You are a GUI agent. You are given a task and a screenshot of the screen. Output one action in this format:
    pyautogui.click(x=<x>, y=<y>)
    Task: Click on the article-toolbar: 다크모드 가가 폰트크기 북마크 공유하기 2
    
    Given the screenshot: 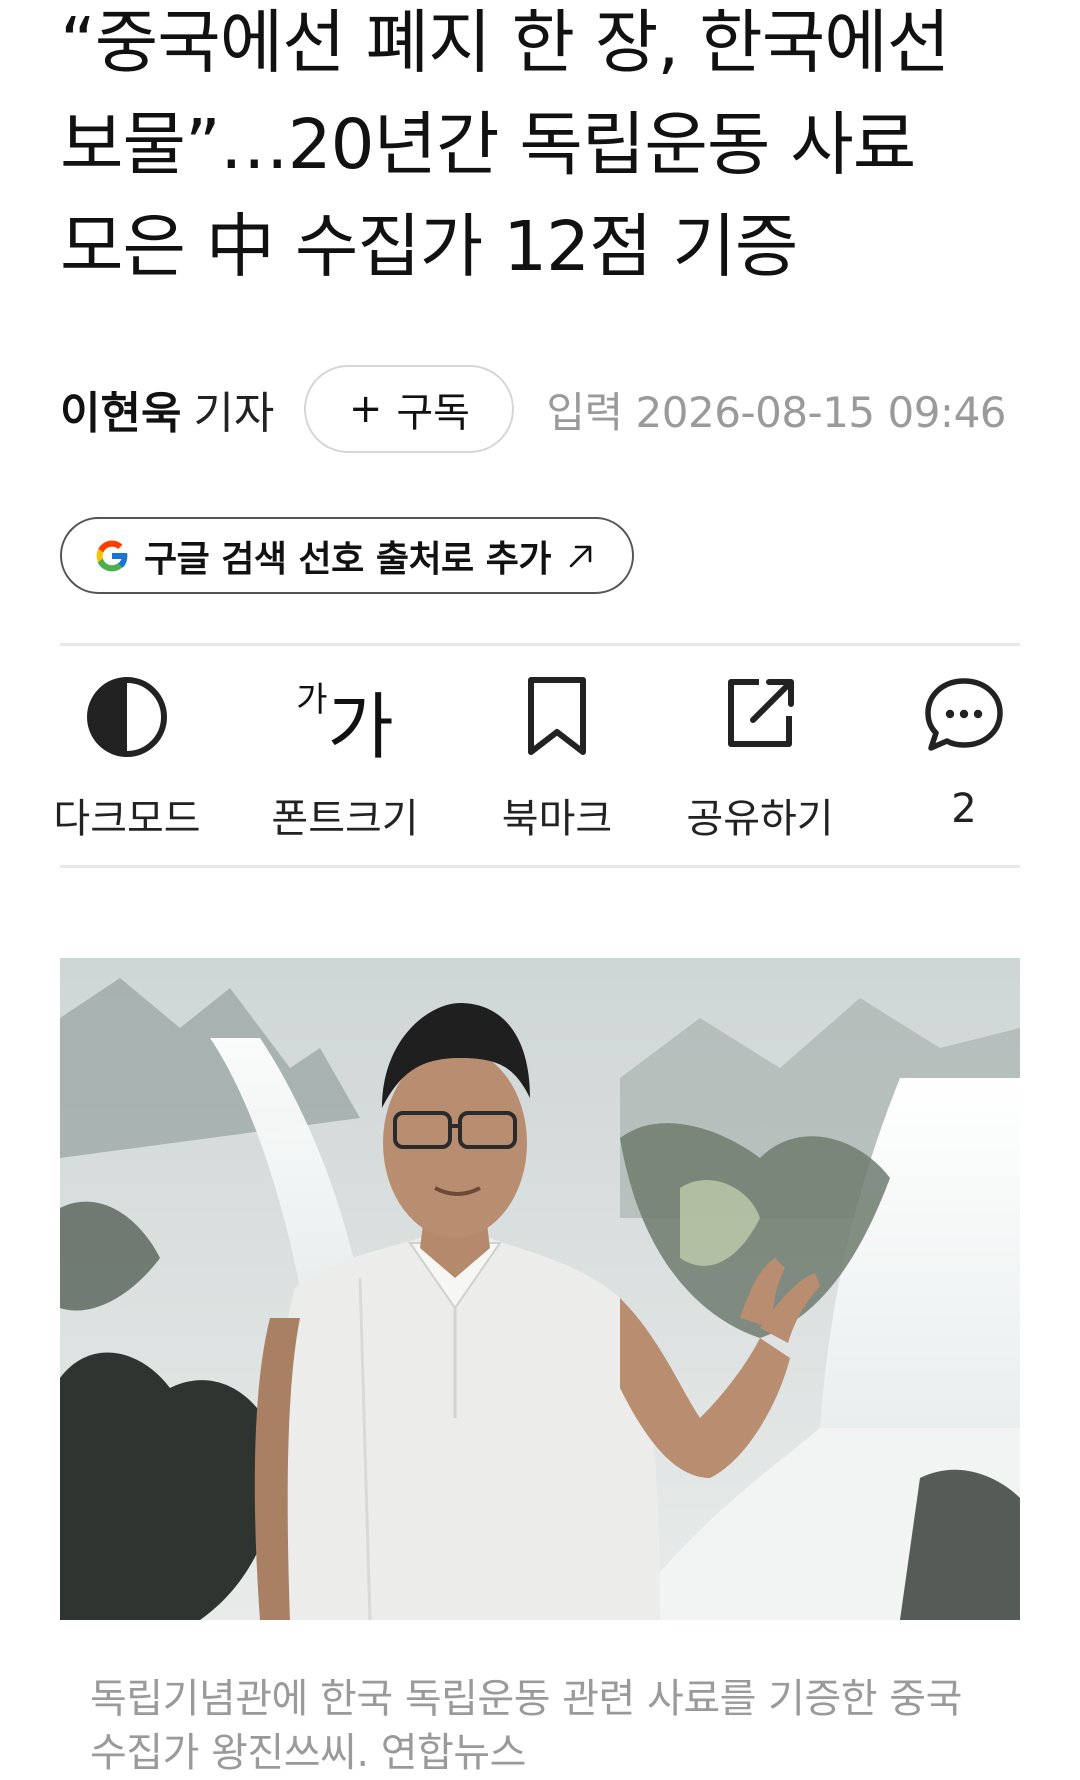 What is the action you would take?
    pyautogui.click(x=536, y=756)
    